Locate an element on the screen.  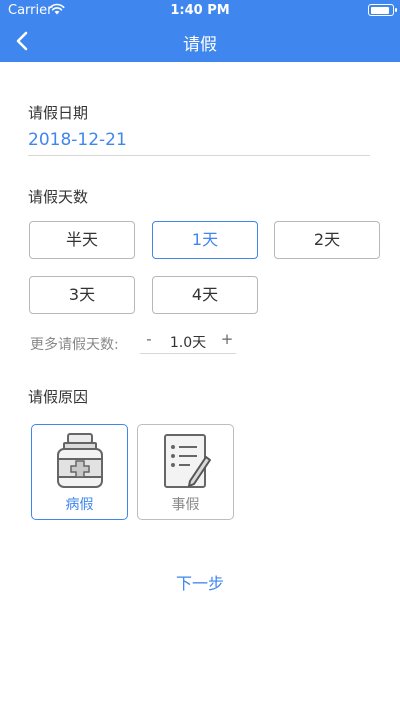
status-time: 1:40 PM is located at coordinates (200, 10).